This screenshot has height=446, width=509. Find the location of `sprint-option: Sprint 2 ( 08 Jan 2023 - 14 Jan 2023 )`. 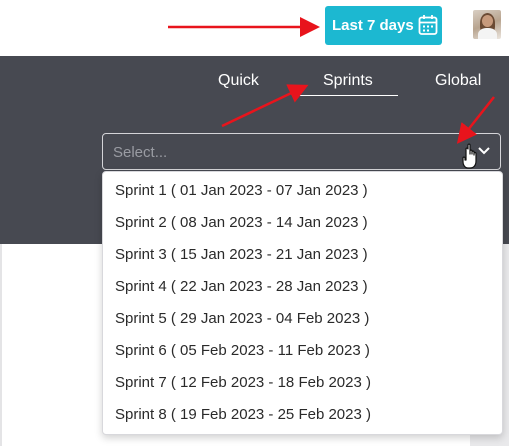

sprint-option: Sprint 2 ( 08 Jan 2023 - 14 Jan 2023 ) is located at coordinates (241, 222).